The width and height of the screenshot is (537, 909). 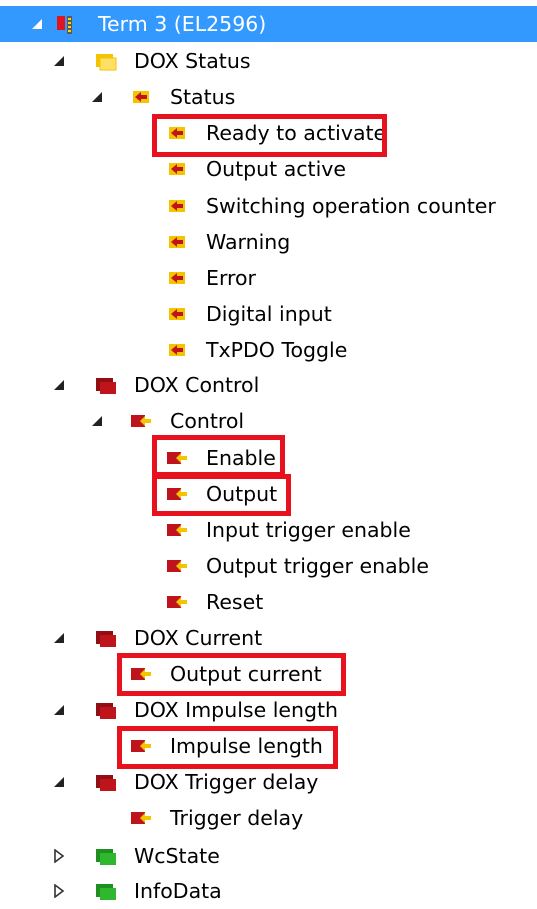 What do you see at coordinates (178, 891) in the screenshot?
I see `tree-node-label: InfoData` at bounding box center [178, 891].